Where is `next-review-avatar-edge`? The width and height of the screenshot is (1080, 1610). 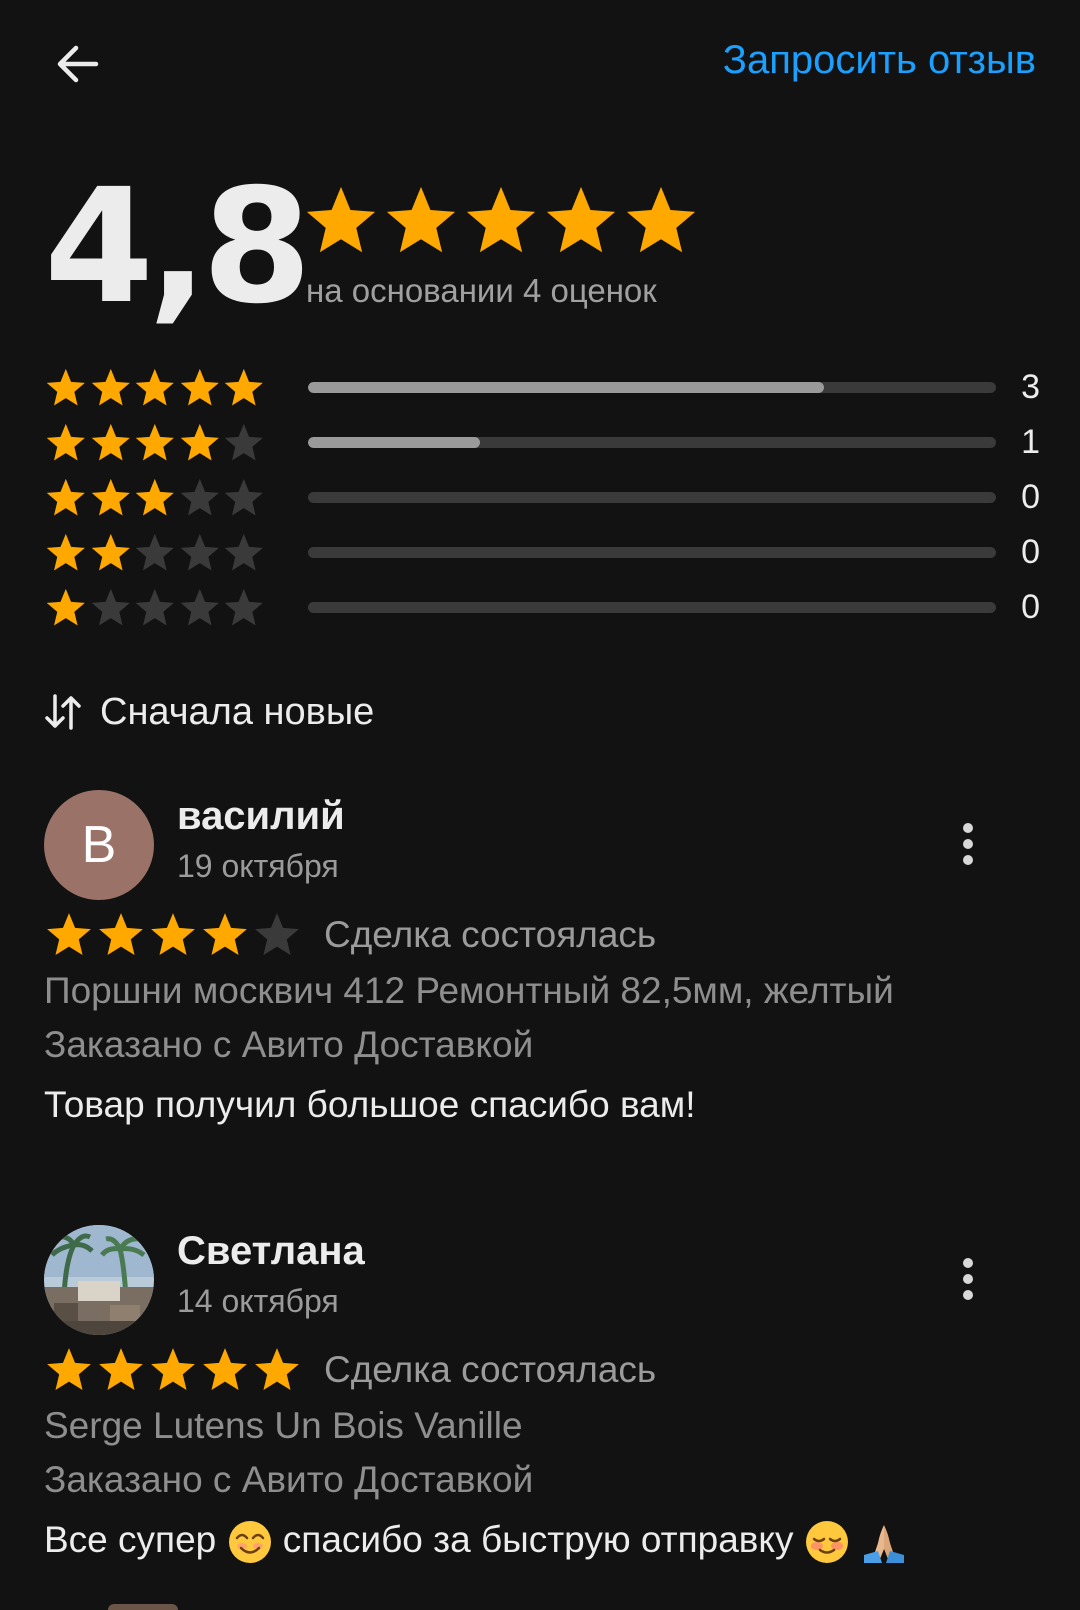 next-review-avatar-edge is located at coordinates (143, 1607).